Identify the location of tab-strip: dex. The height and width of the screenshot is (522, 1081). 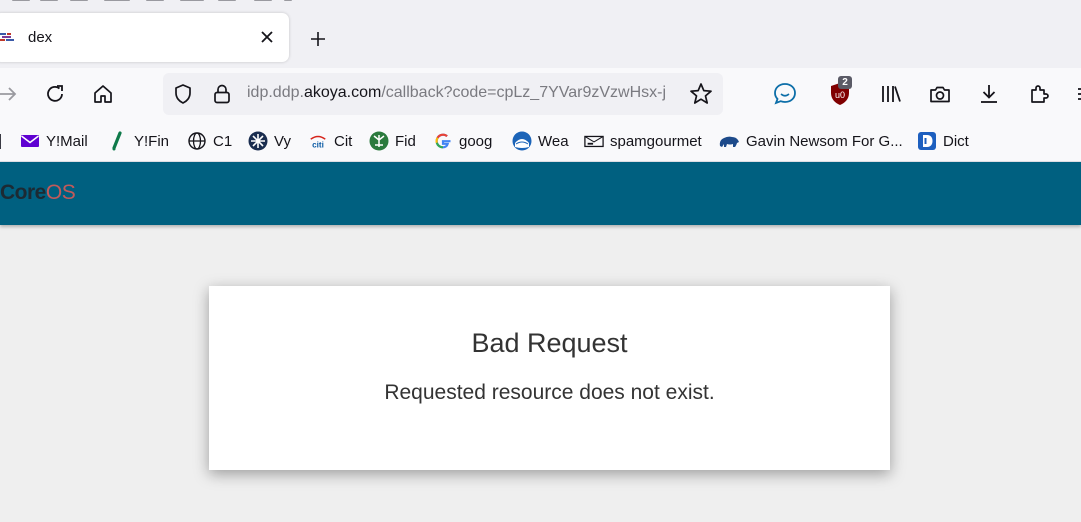
(540, 34).